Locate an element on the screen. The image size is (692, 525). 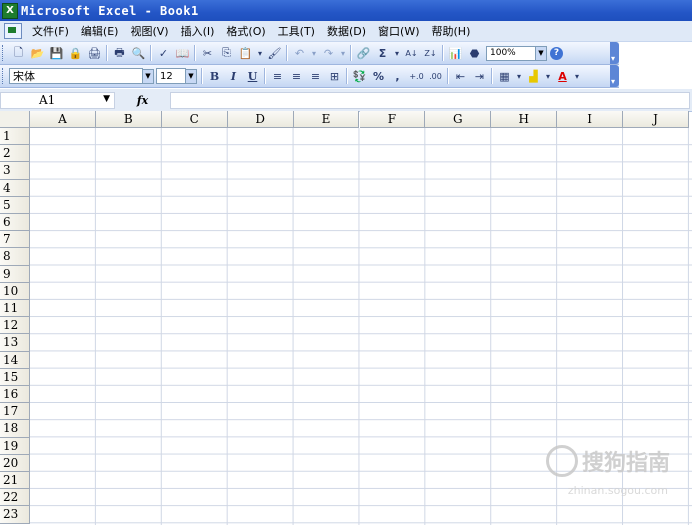
menu-edit: 编辑(E) is located at coordinates (100, 31).